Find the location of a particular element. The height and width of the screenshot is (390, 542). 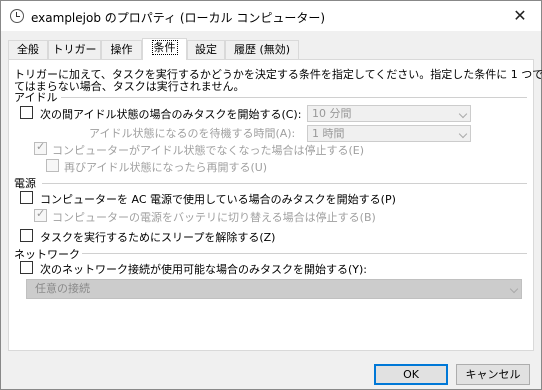

cancel-button: キャンセル is located at coordinates (493, 374).